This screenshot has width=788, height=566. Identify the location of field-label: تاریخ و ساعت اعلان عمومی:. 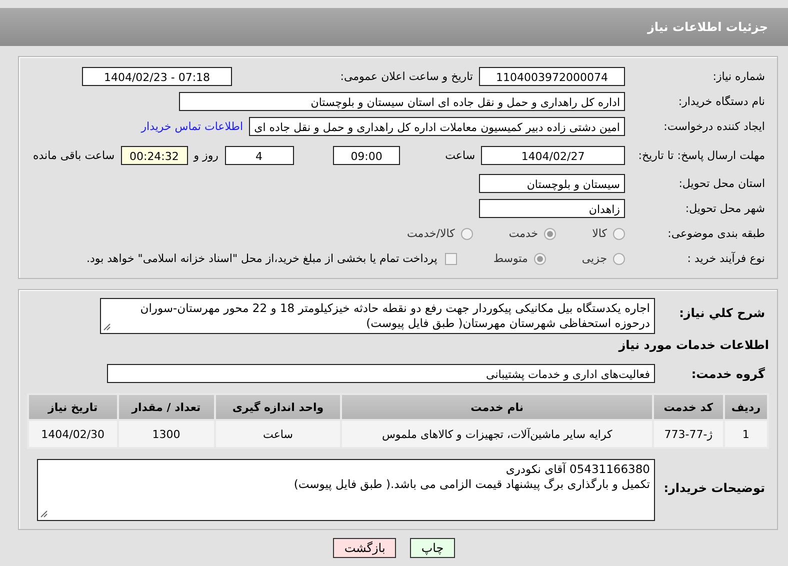
(406, 76).